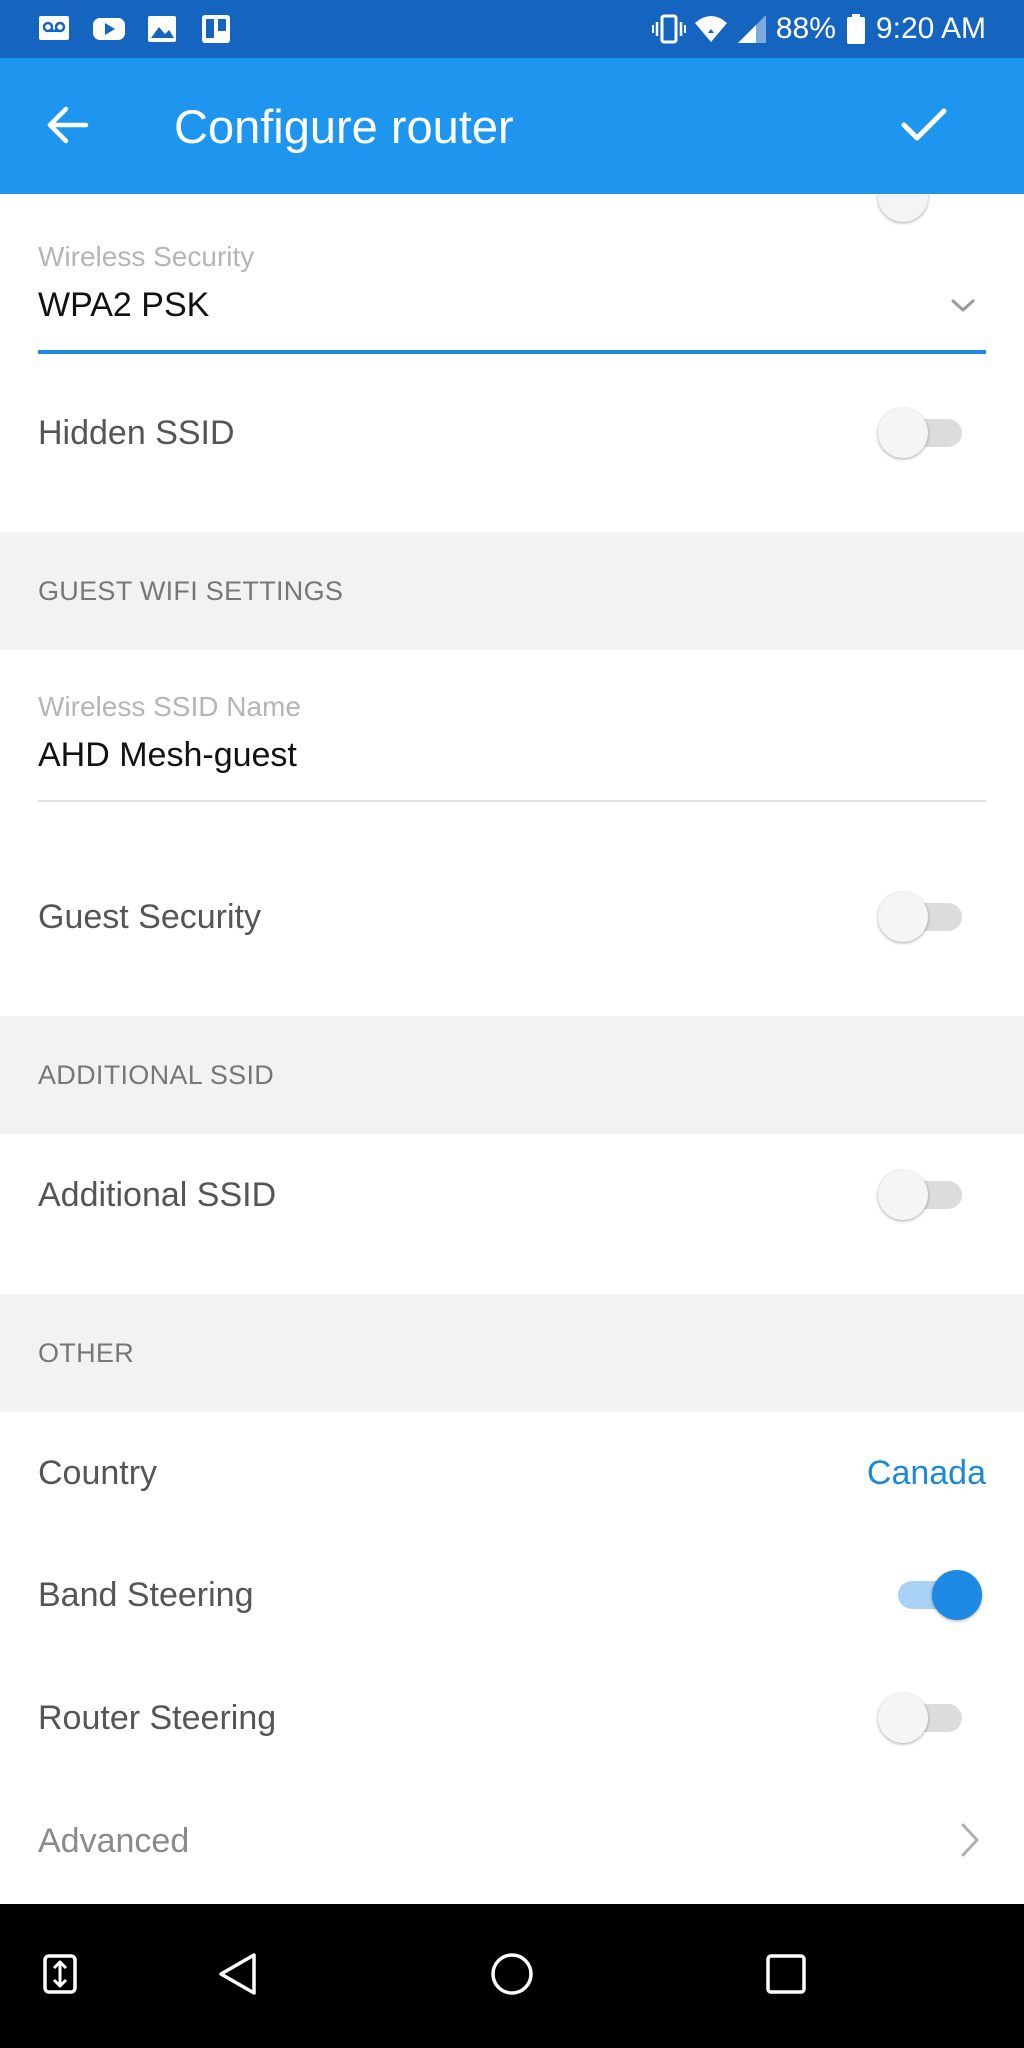  I want to click on check-icon, so click(924, 127).